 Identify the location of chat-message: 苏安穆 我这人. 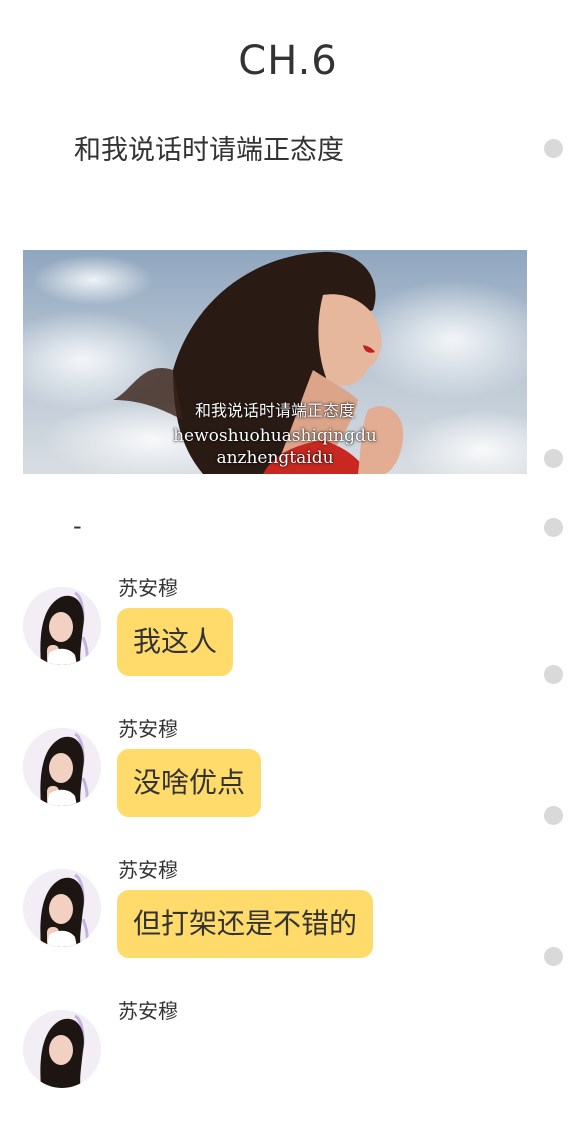
(288, 642).